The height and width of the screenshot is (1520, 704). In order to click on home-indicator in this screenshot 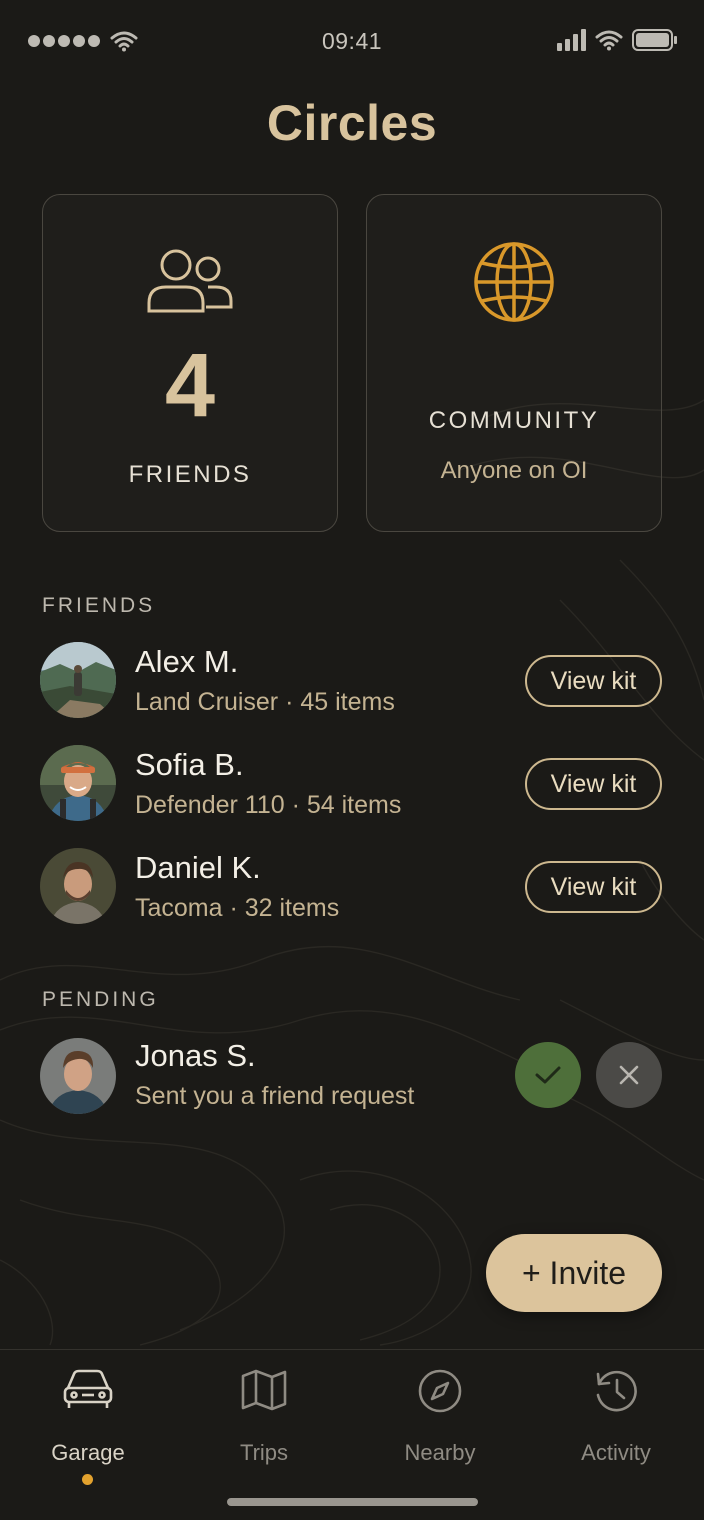, I will do `click(352, 1502)`.